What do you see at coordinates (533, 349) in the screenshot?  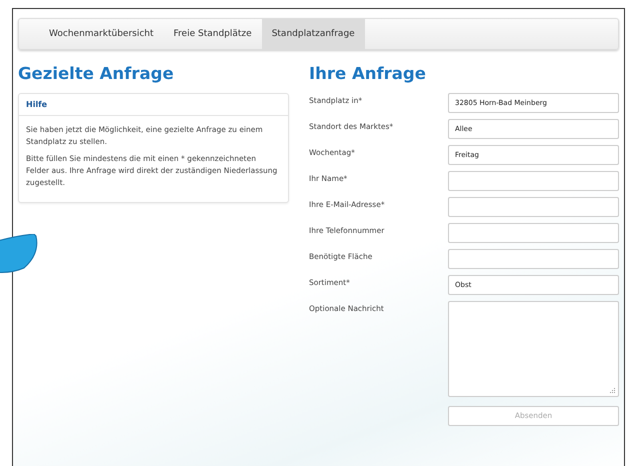 I see `message-field` at bounding box center [533, 349].